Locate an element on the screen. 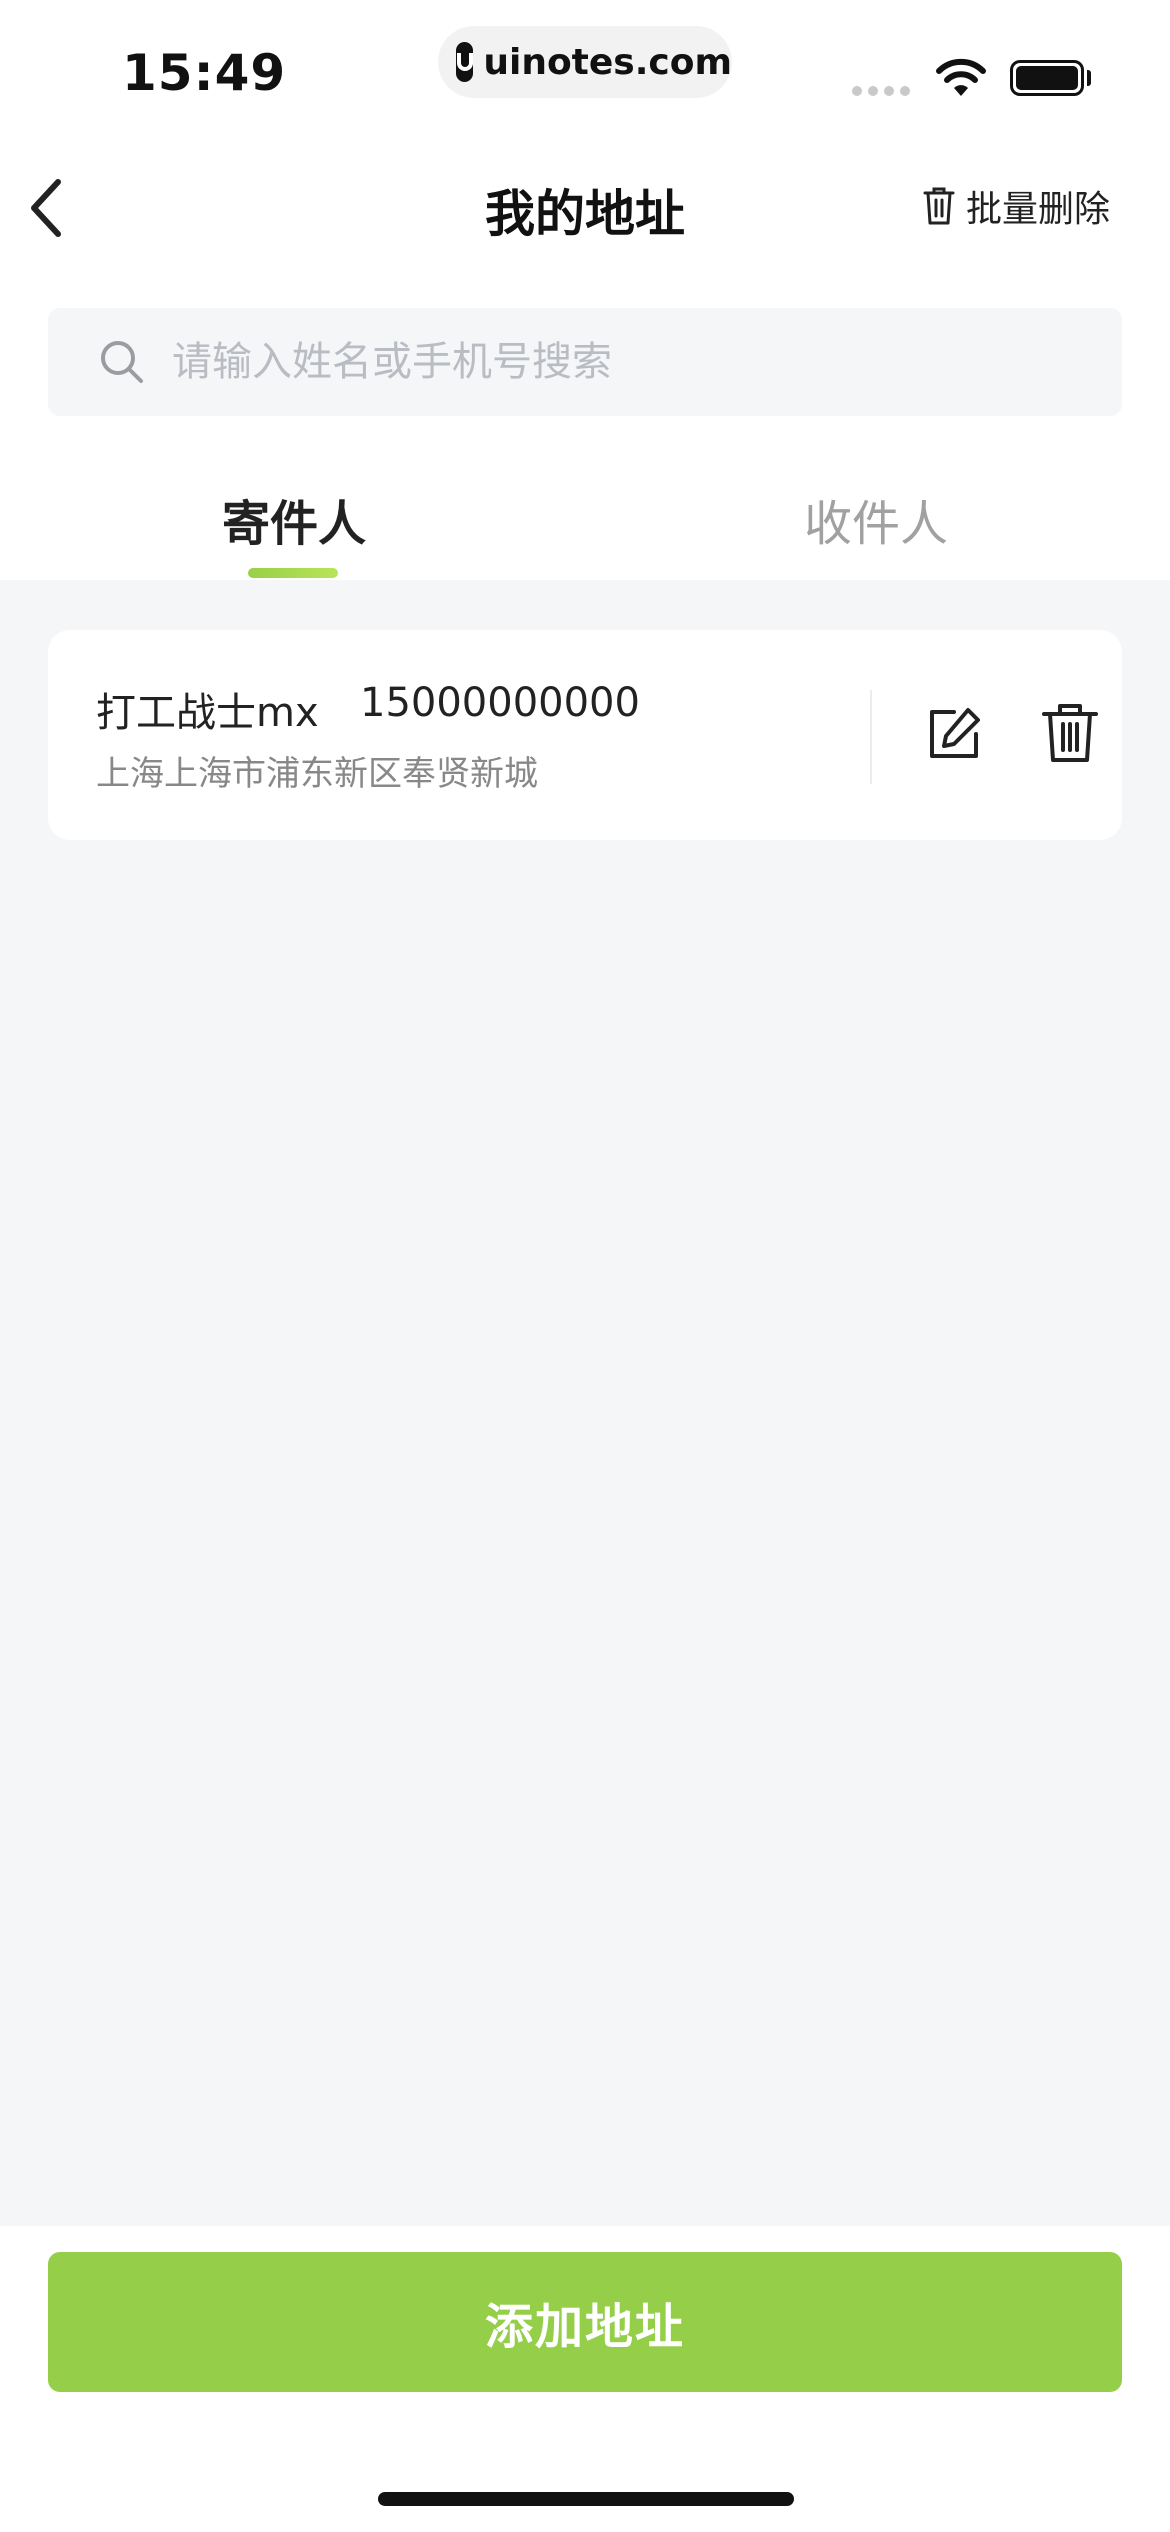 The image size is (1170, 2532). trash-icon is located at coordinates (939, 206).